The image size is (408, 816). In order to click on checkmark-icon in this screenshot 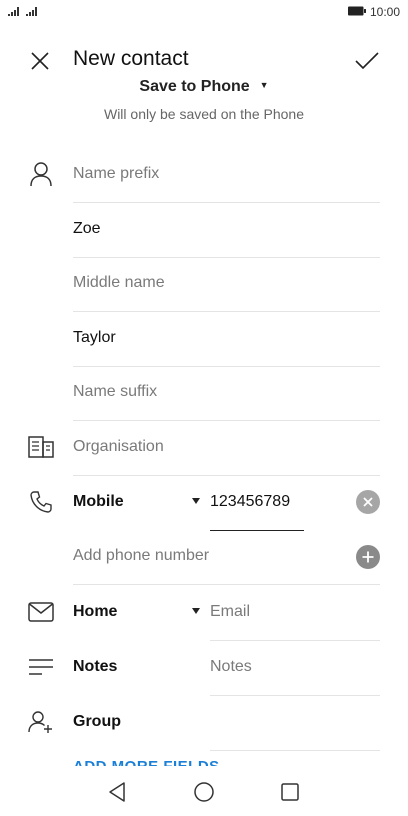, I will do `click(367, 61)`.